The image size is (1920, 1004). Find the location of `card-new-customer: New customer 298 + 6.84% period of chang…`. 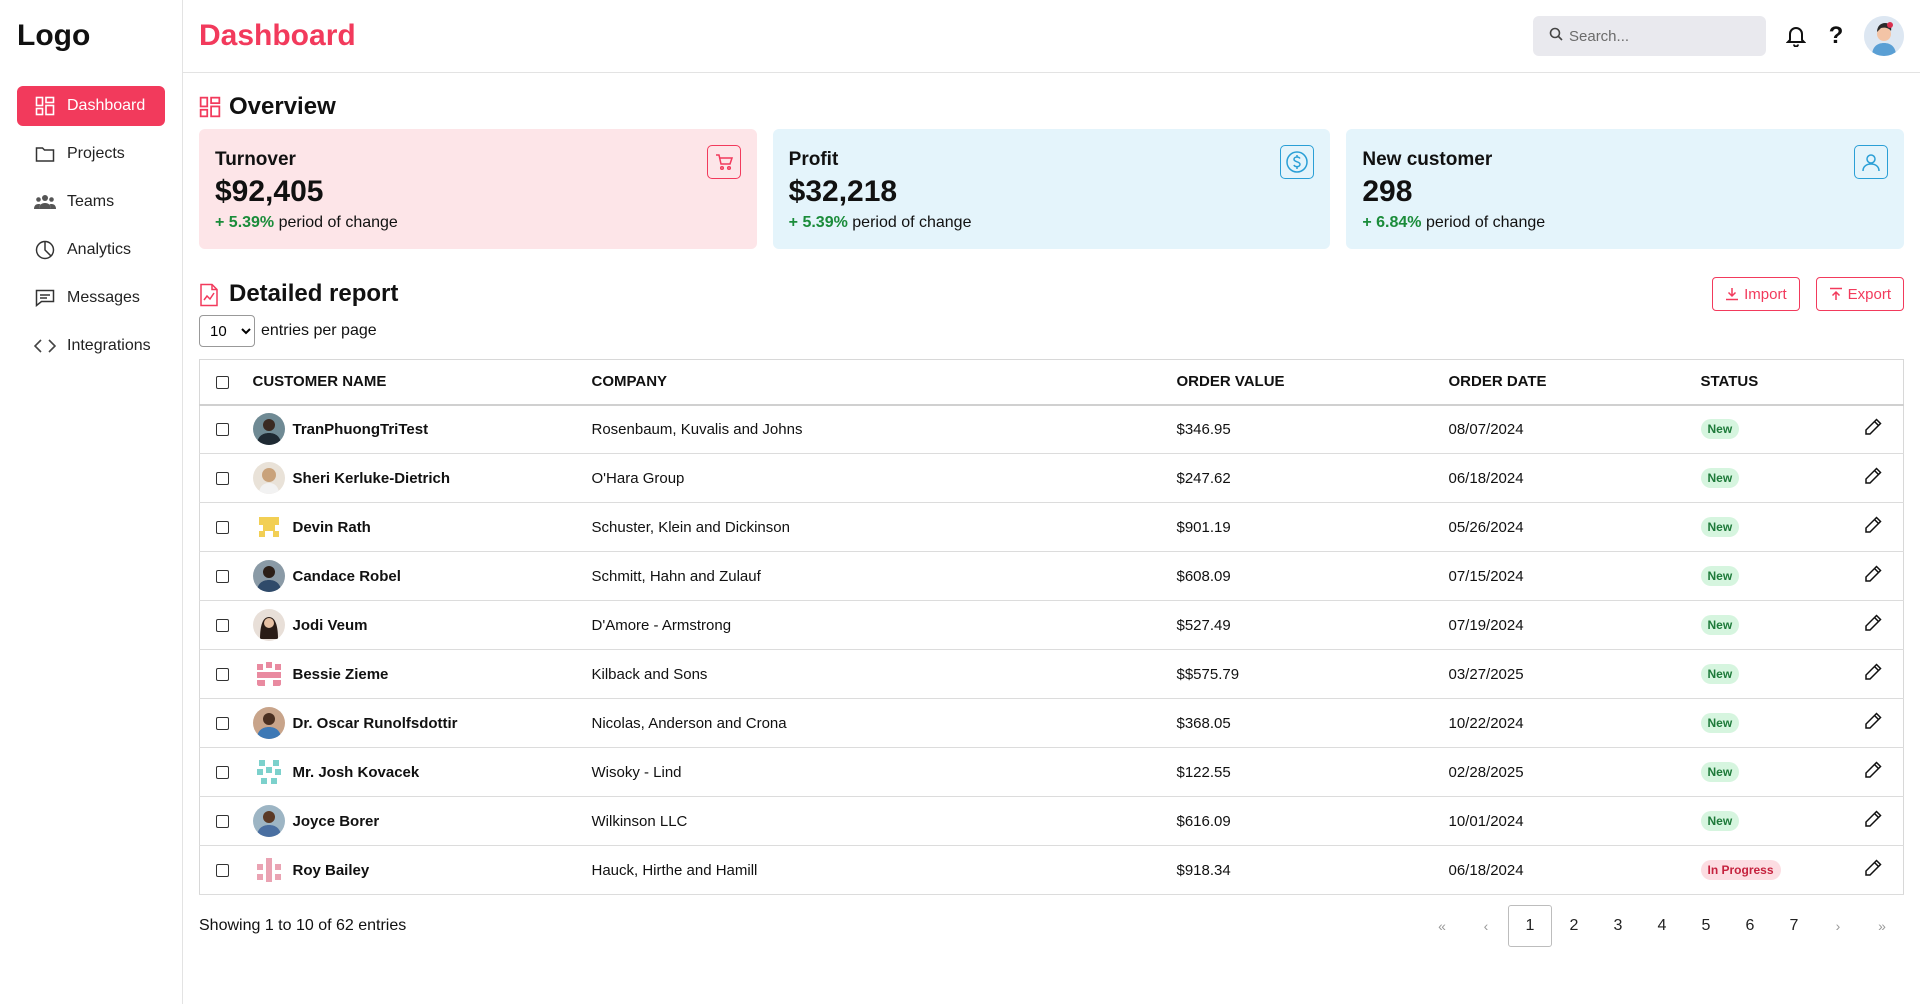

card-new-customer: New customer 298 + 6.84% period of chang… is located at coordinates (1625, 189).